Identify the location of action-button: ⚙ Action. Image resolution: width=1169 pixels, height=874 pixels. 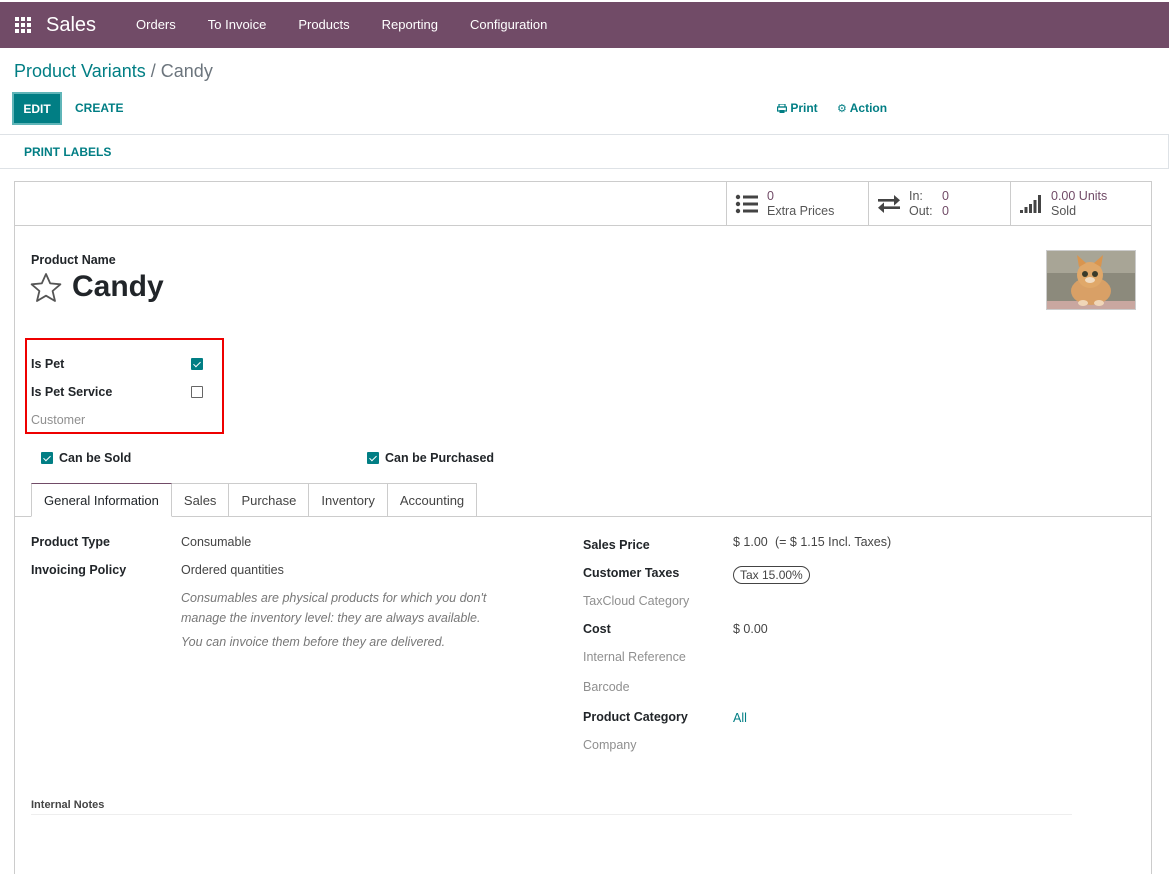
(862, 108).